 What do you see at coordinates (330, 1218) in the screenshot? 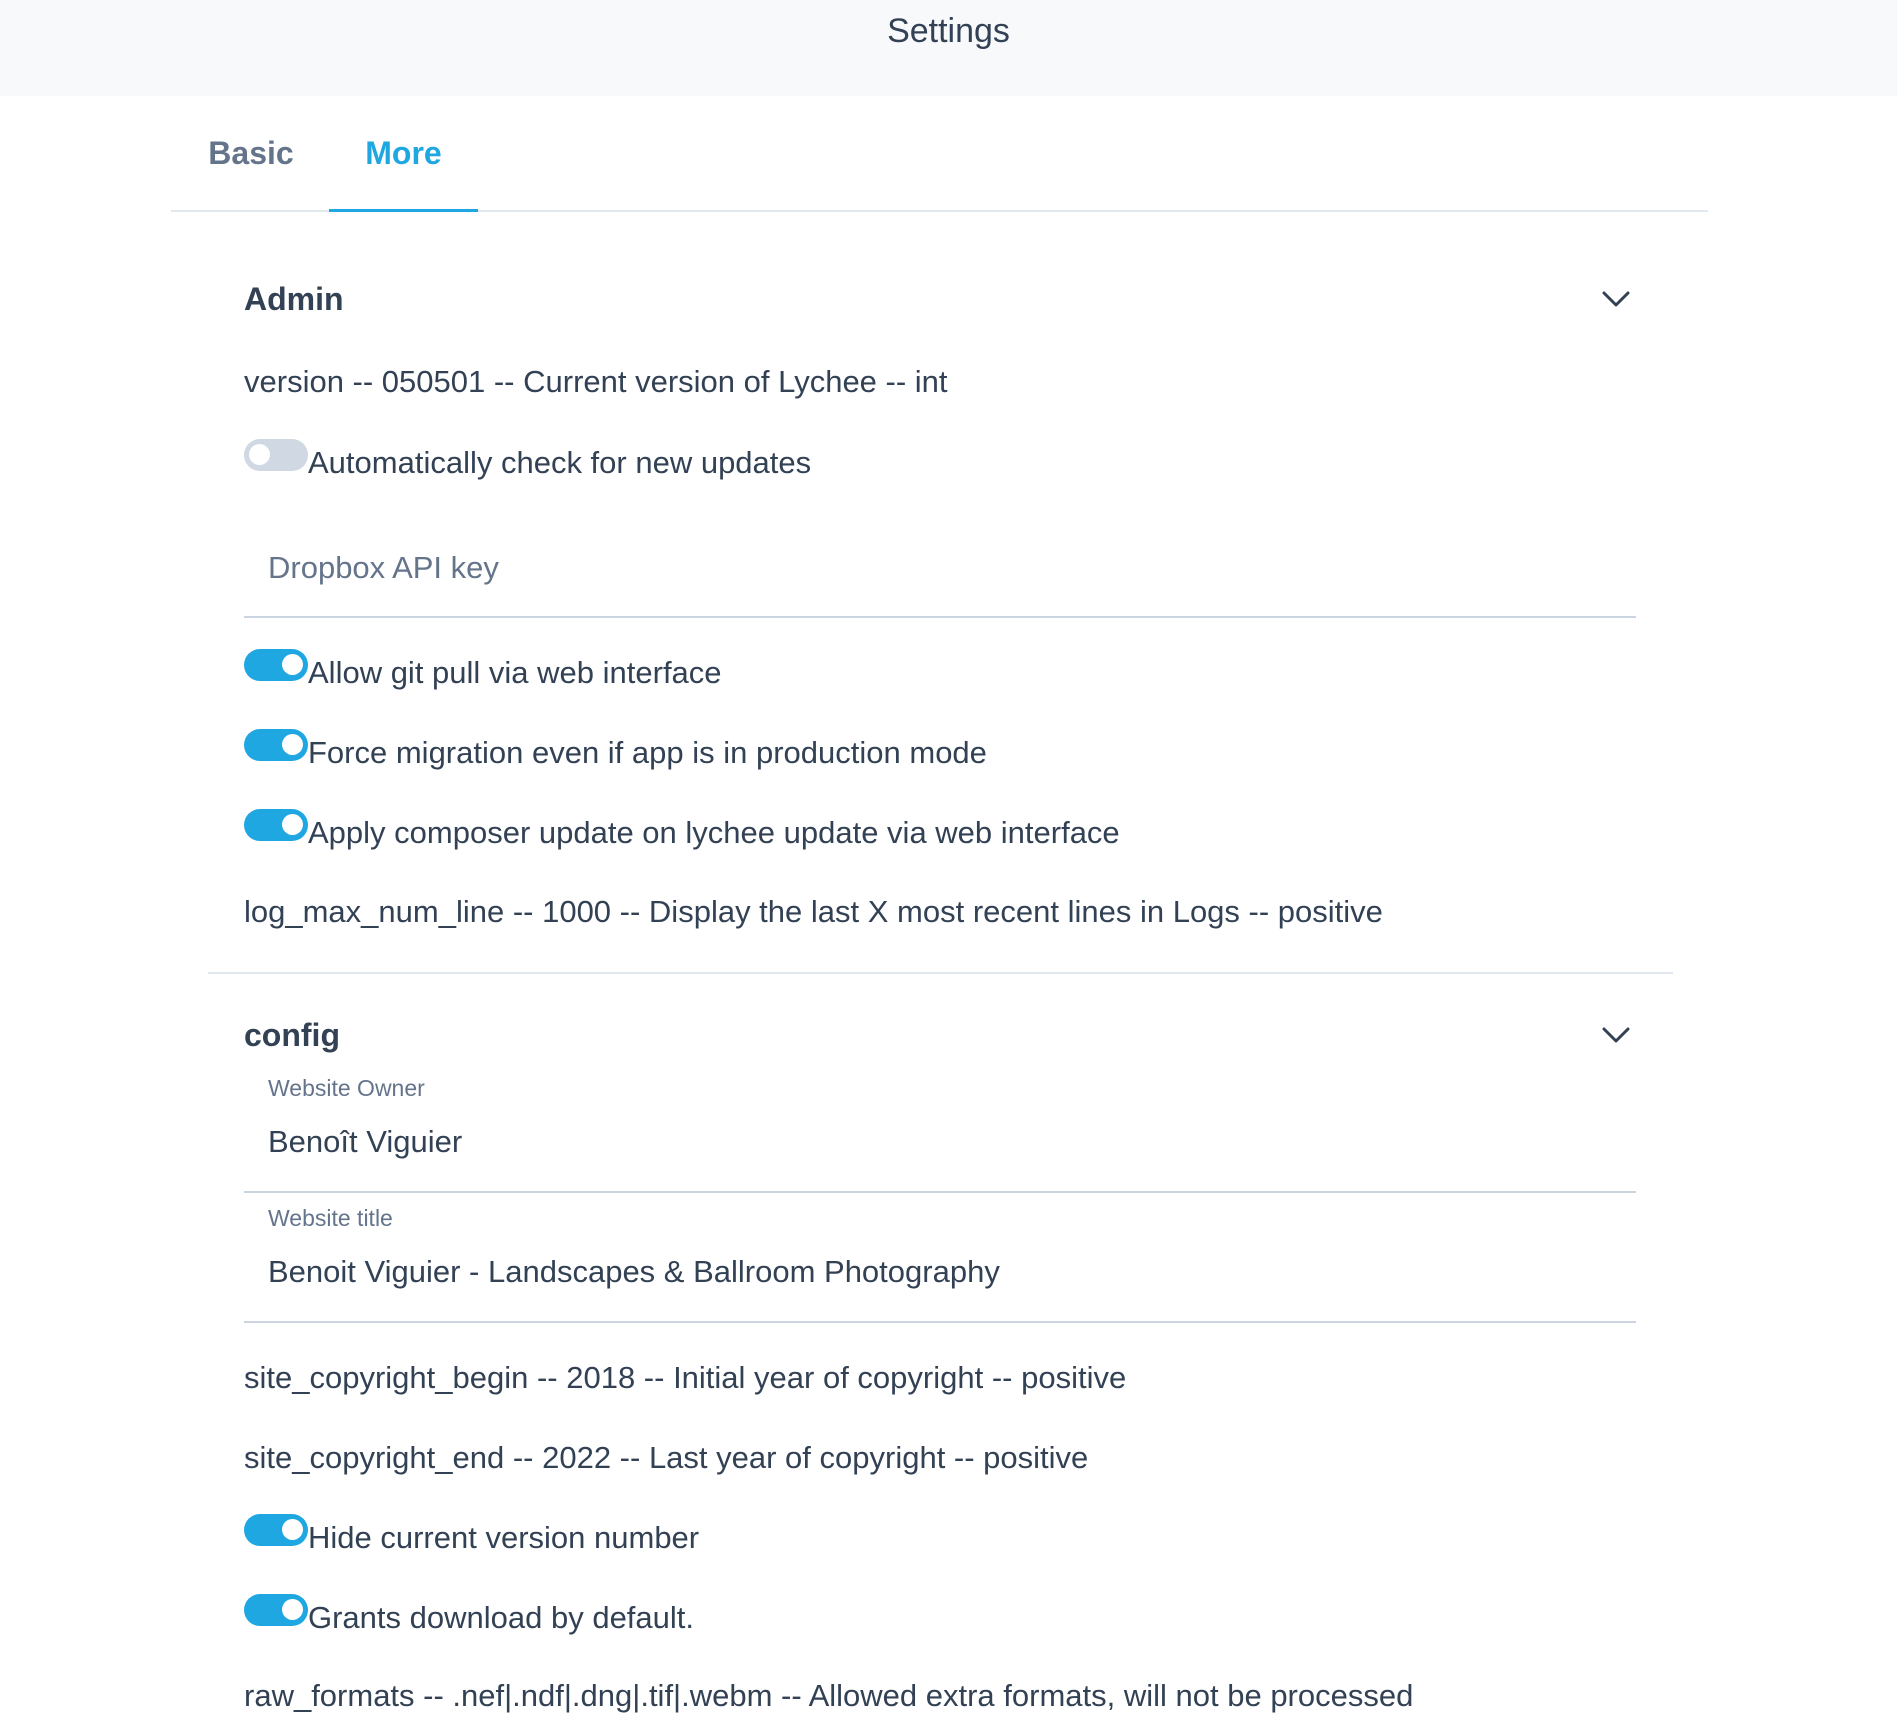
I see `website-title-label: Website title` at bounding box center [330, 1218].